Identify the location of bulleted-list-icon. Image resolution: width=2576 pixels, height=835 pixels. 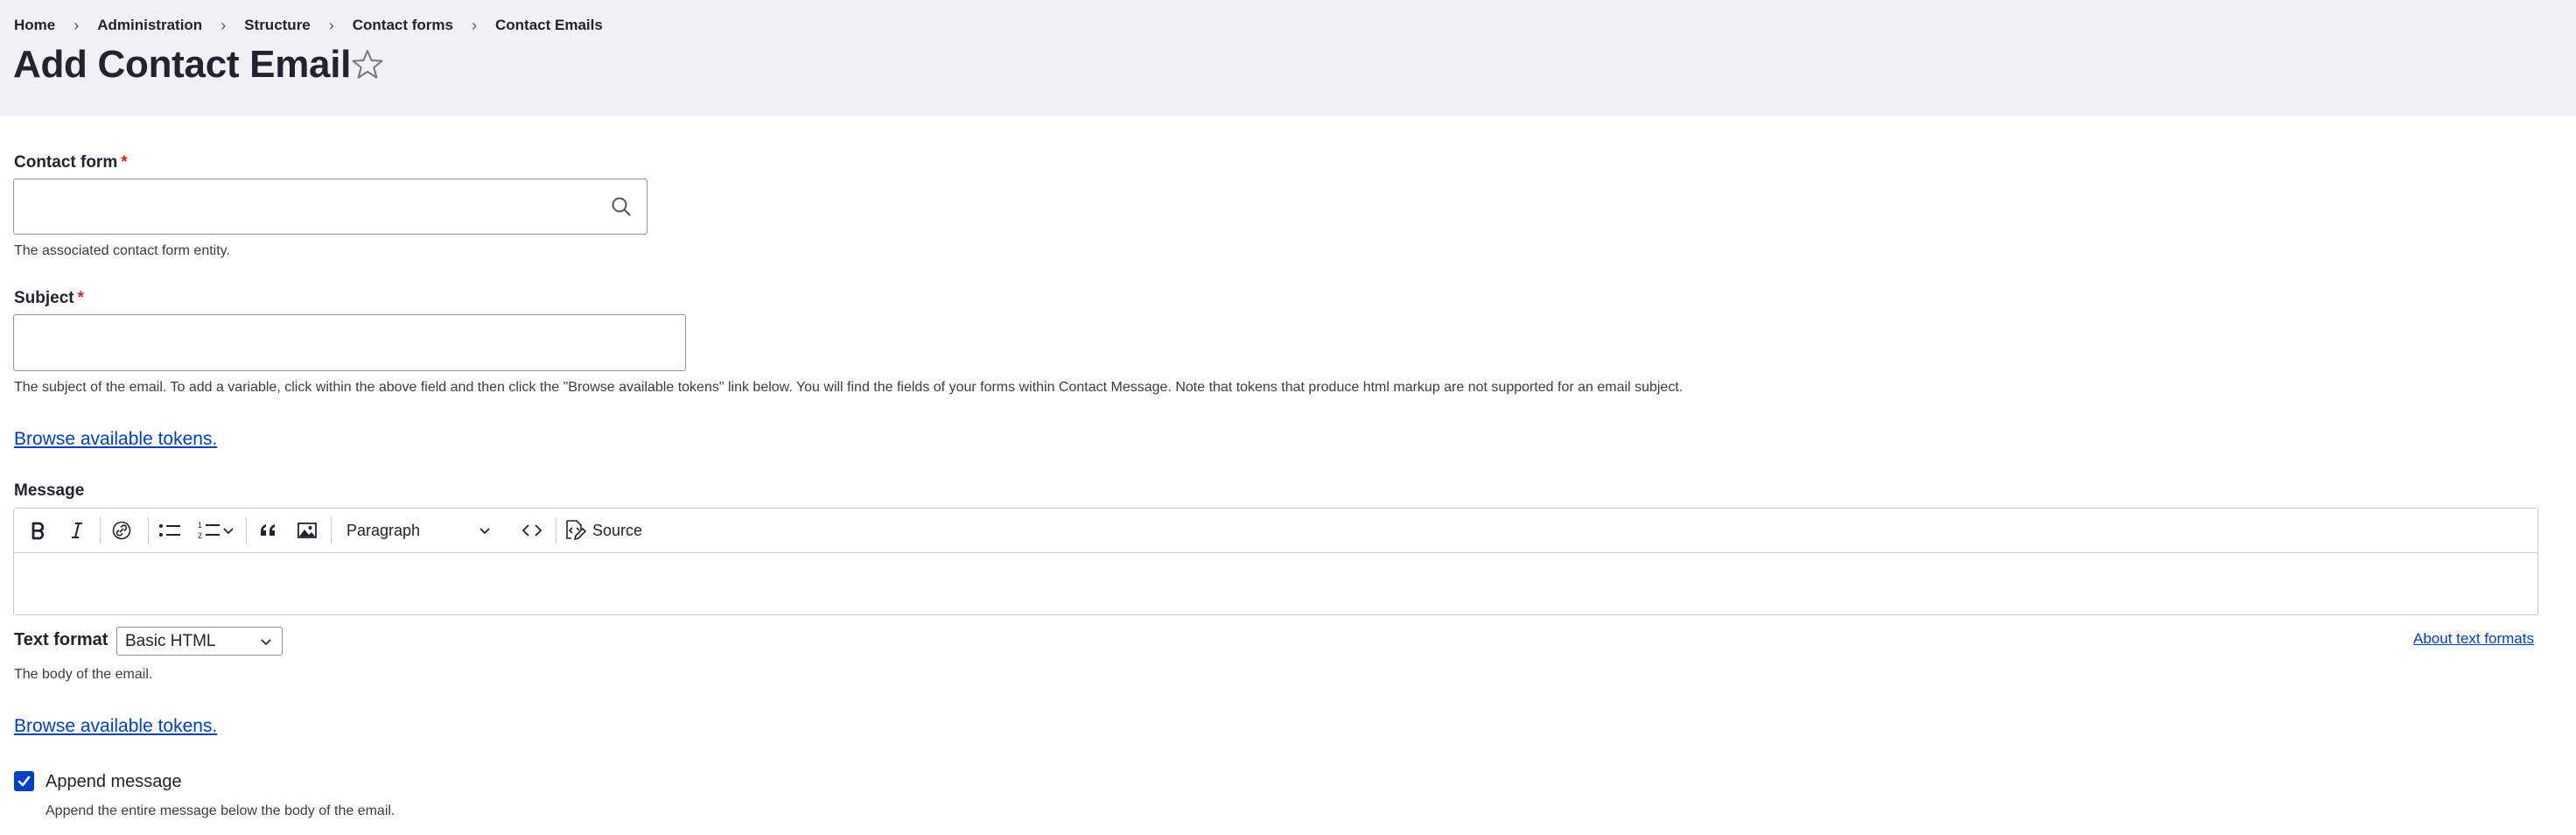
(169, 530).